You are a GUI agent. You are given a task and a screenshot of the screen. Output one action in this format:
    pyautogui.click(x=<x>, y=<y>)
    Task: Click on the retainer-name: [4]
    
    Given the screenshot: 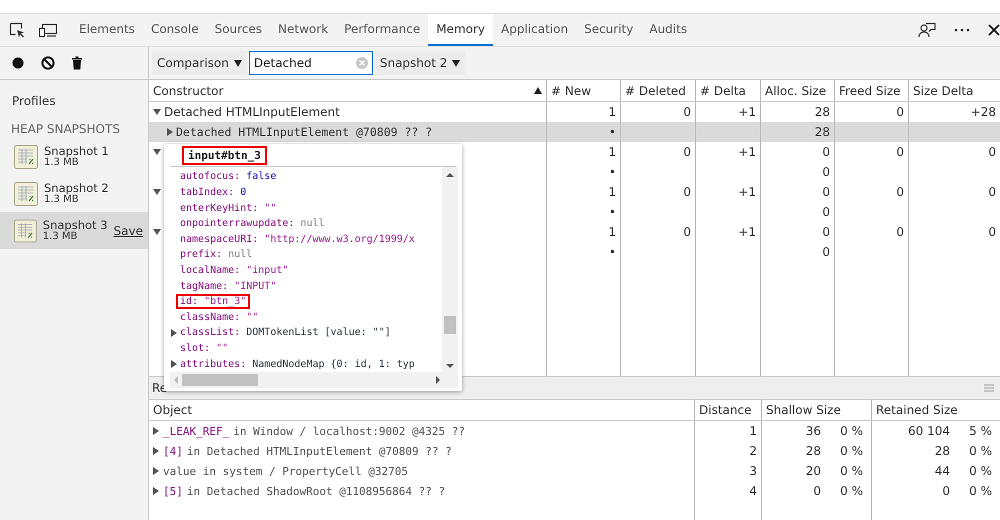 What is the action you would take?
    pyautogui.click(x=173, y=451)
    